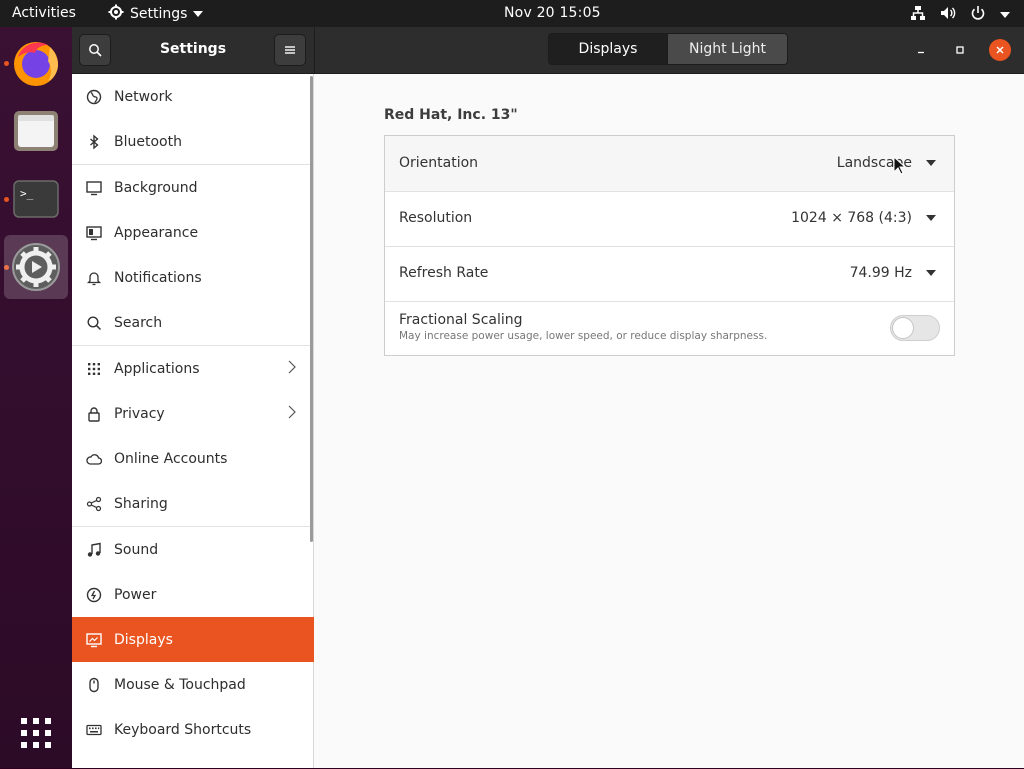 The image size is (1024, 769). I want to click on minimize-icon, so click(921, 52).